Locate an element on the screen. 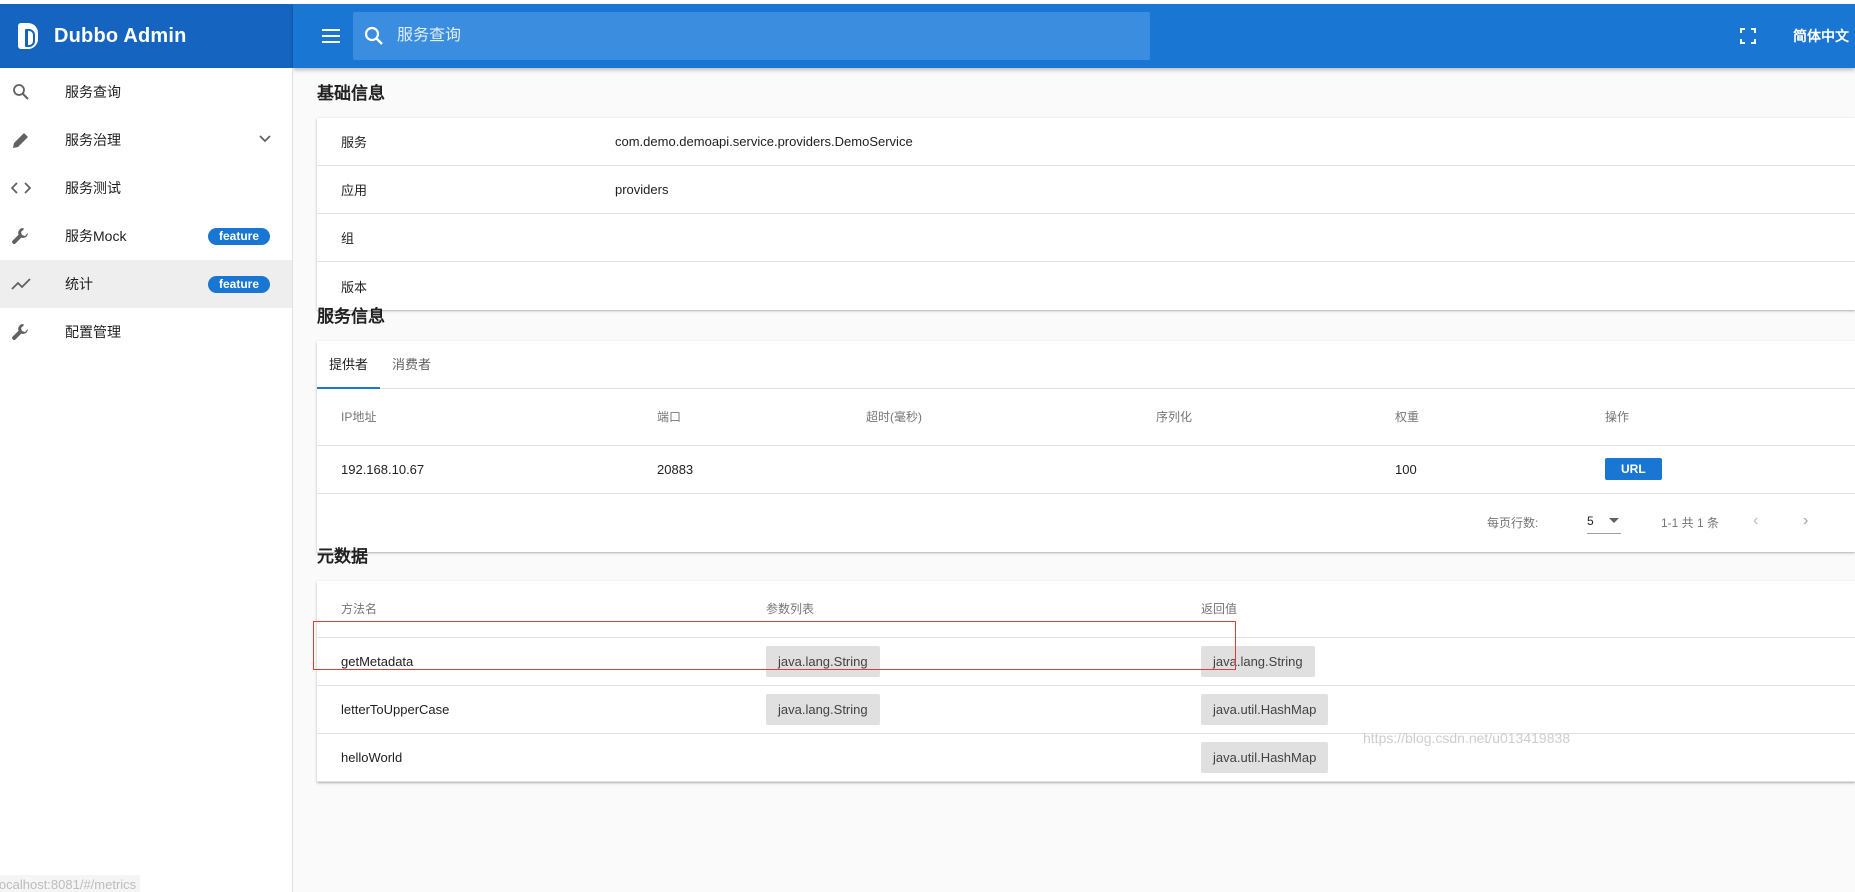 This screenshot has height=892, width=1855. metadata-title: 元数据 is located at coordinates (342, 556).